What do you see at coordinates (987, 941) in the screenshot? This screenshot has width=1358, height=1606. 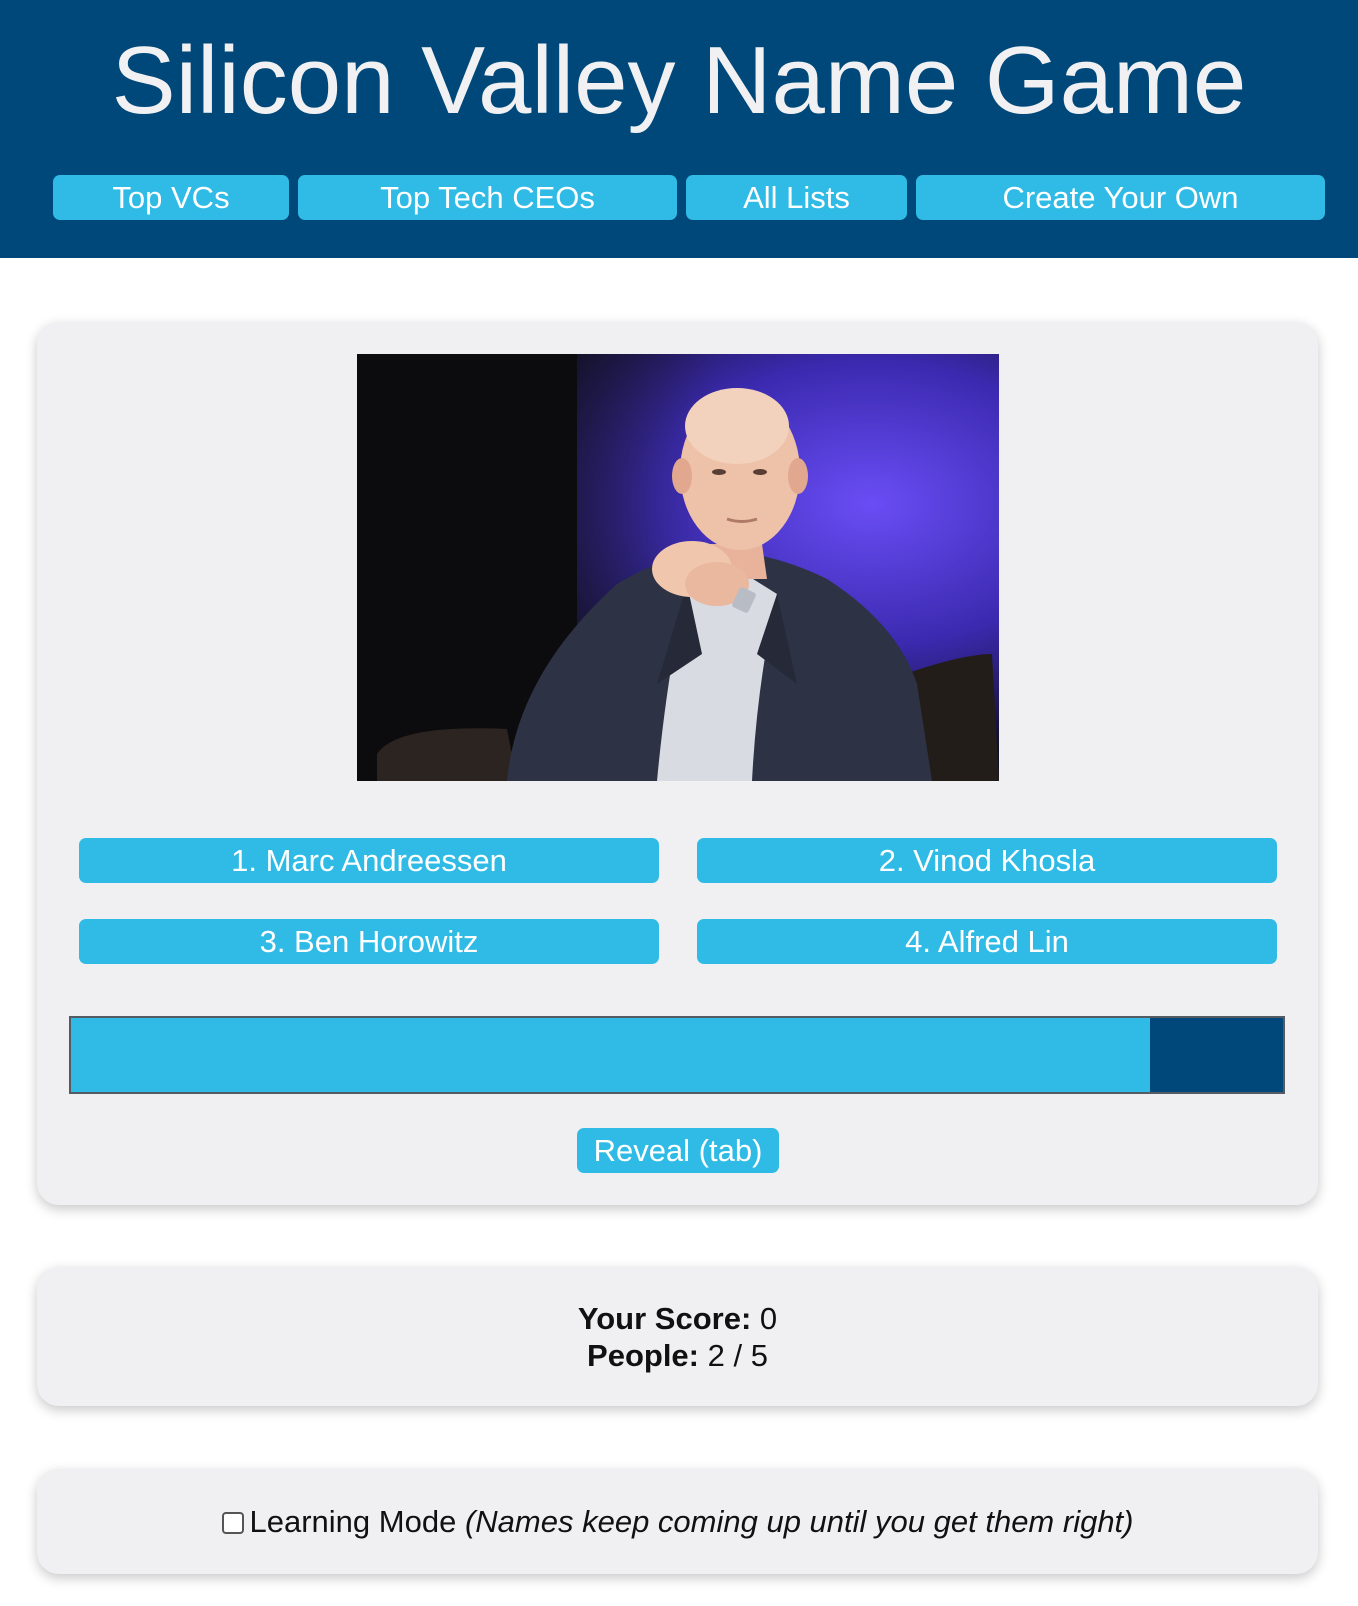 I see `answer-4-button: 4. Alfred Lin` at bounding box center [987, 941].